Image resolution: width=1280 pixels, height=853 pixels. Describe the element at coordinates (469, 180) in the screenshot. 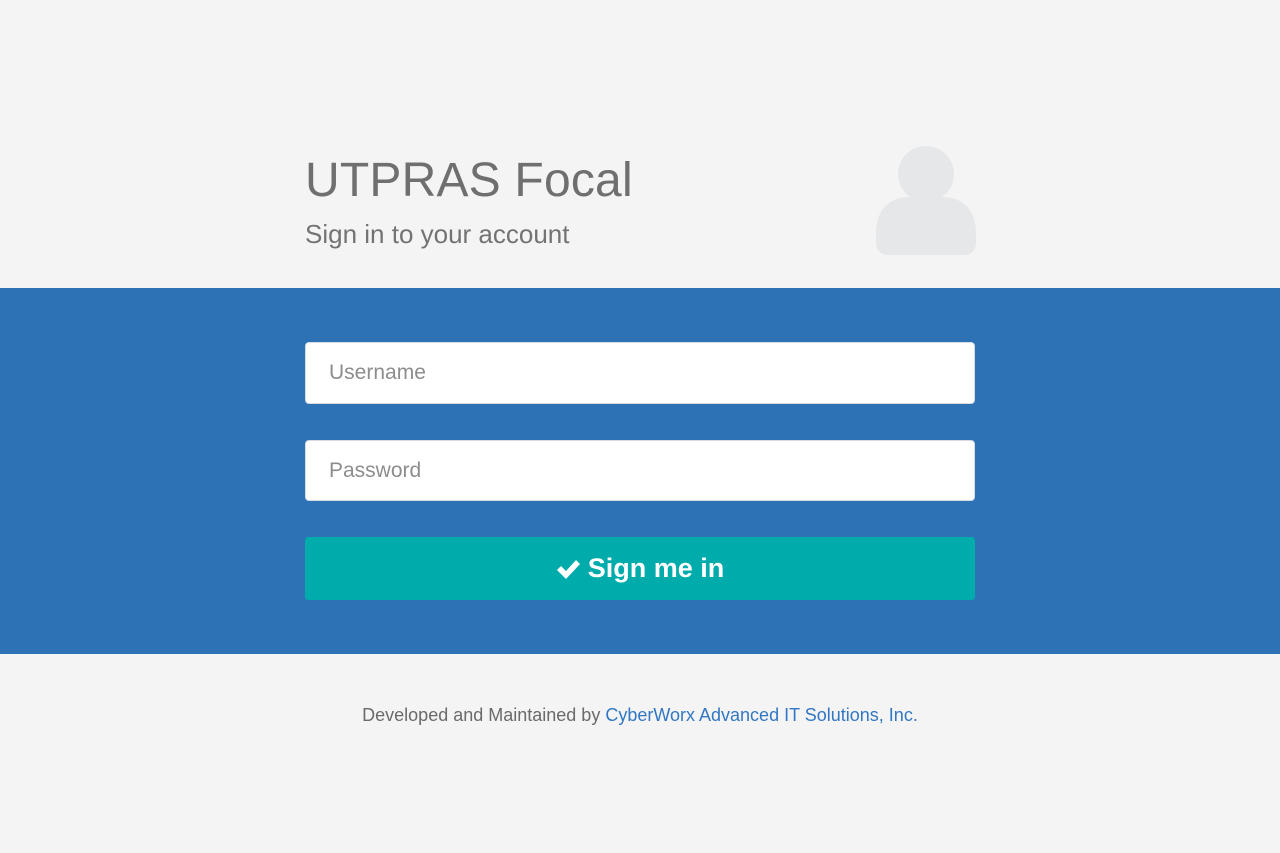

I see `app-title: UTPRAS Focal` at that location.